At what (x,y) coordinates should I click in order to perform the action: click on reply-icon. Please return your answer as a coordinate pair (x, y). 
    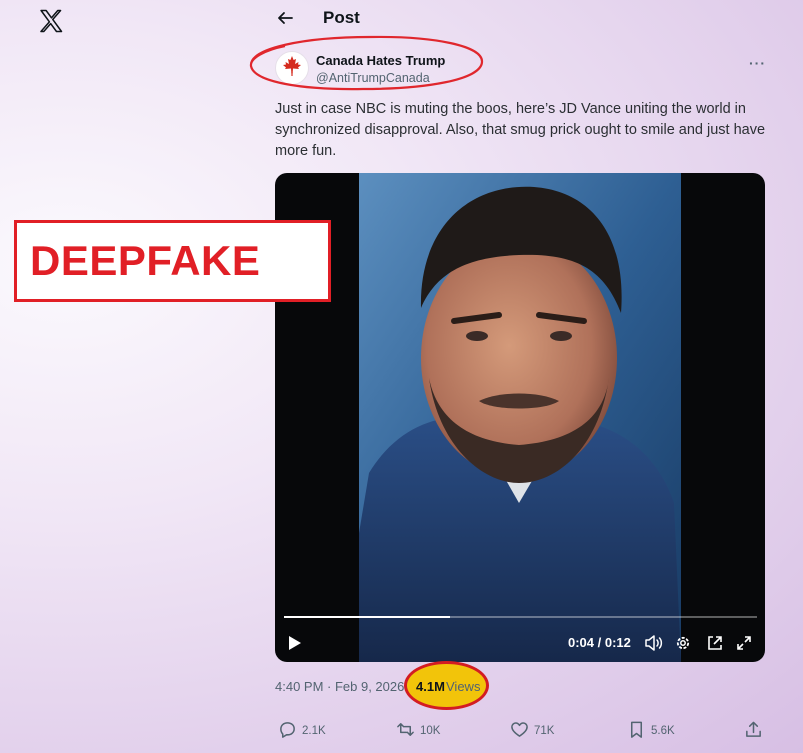
    Looking at the image, I should click on (287, 731).